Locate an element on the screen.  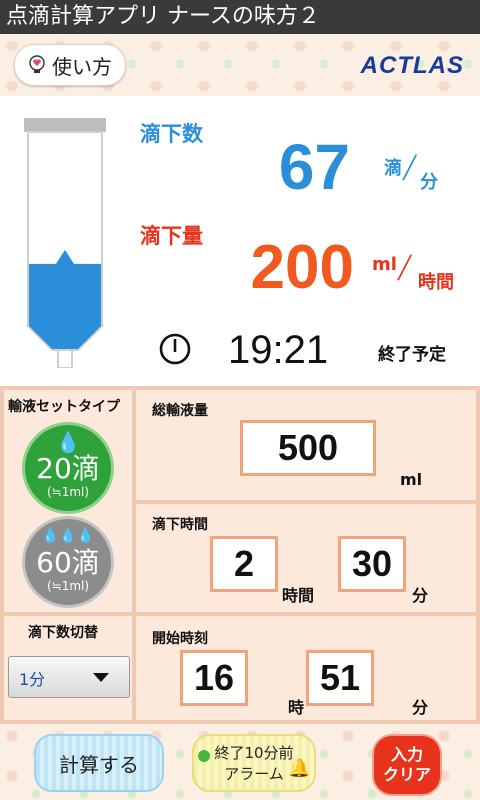
start-time-minute-input: 51 is located at coordinates (340, 678).